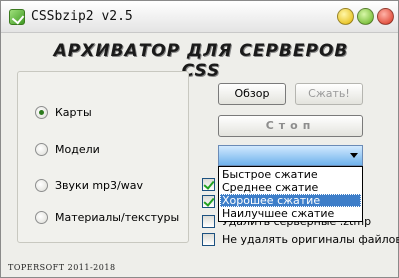 The image size is (399, 278). I want to click on title-bar: CSSbzip2 v2.5, so click(199, 17).